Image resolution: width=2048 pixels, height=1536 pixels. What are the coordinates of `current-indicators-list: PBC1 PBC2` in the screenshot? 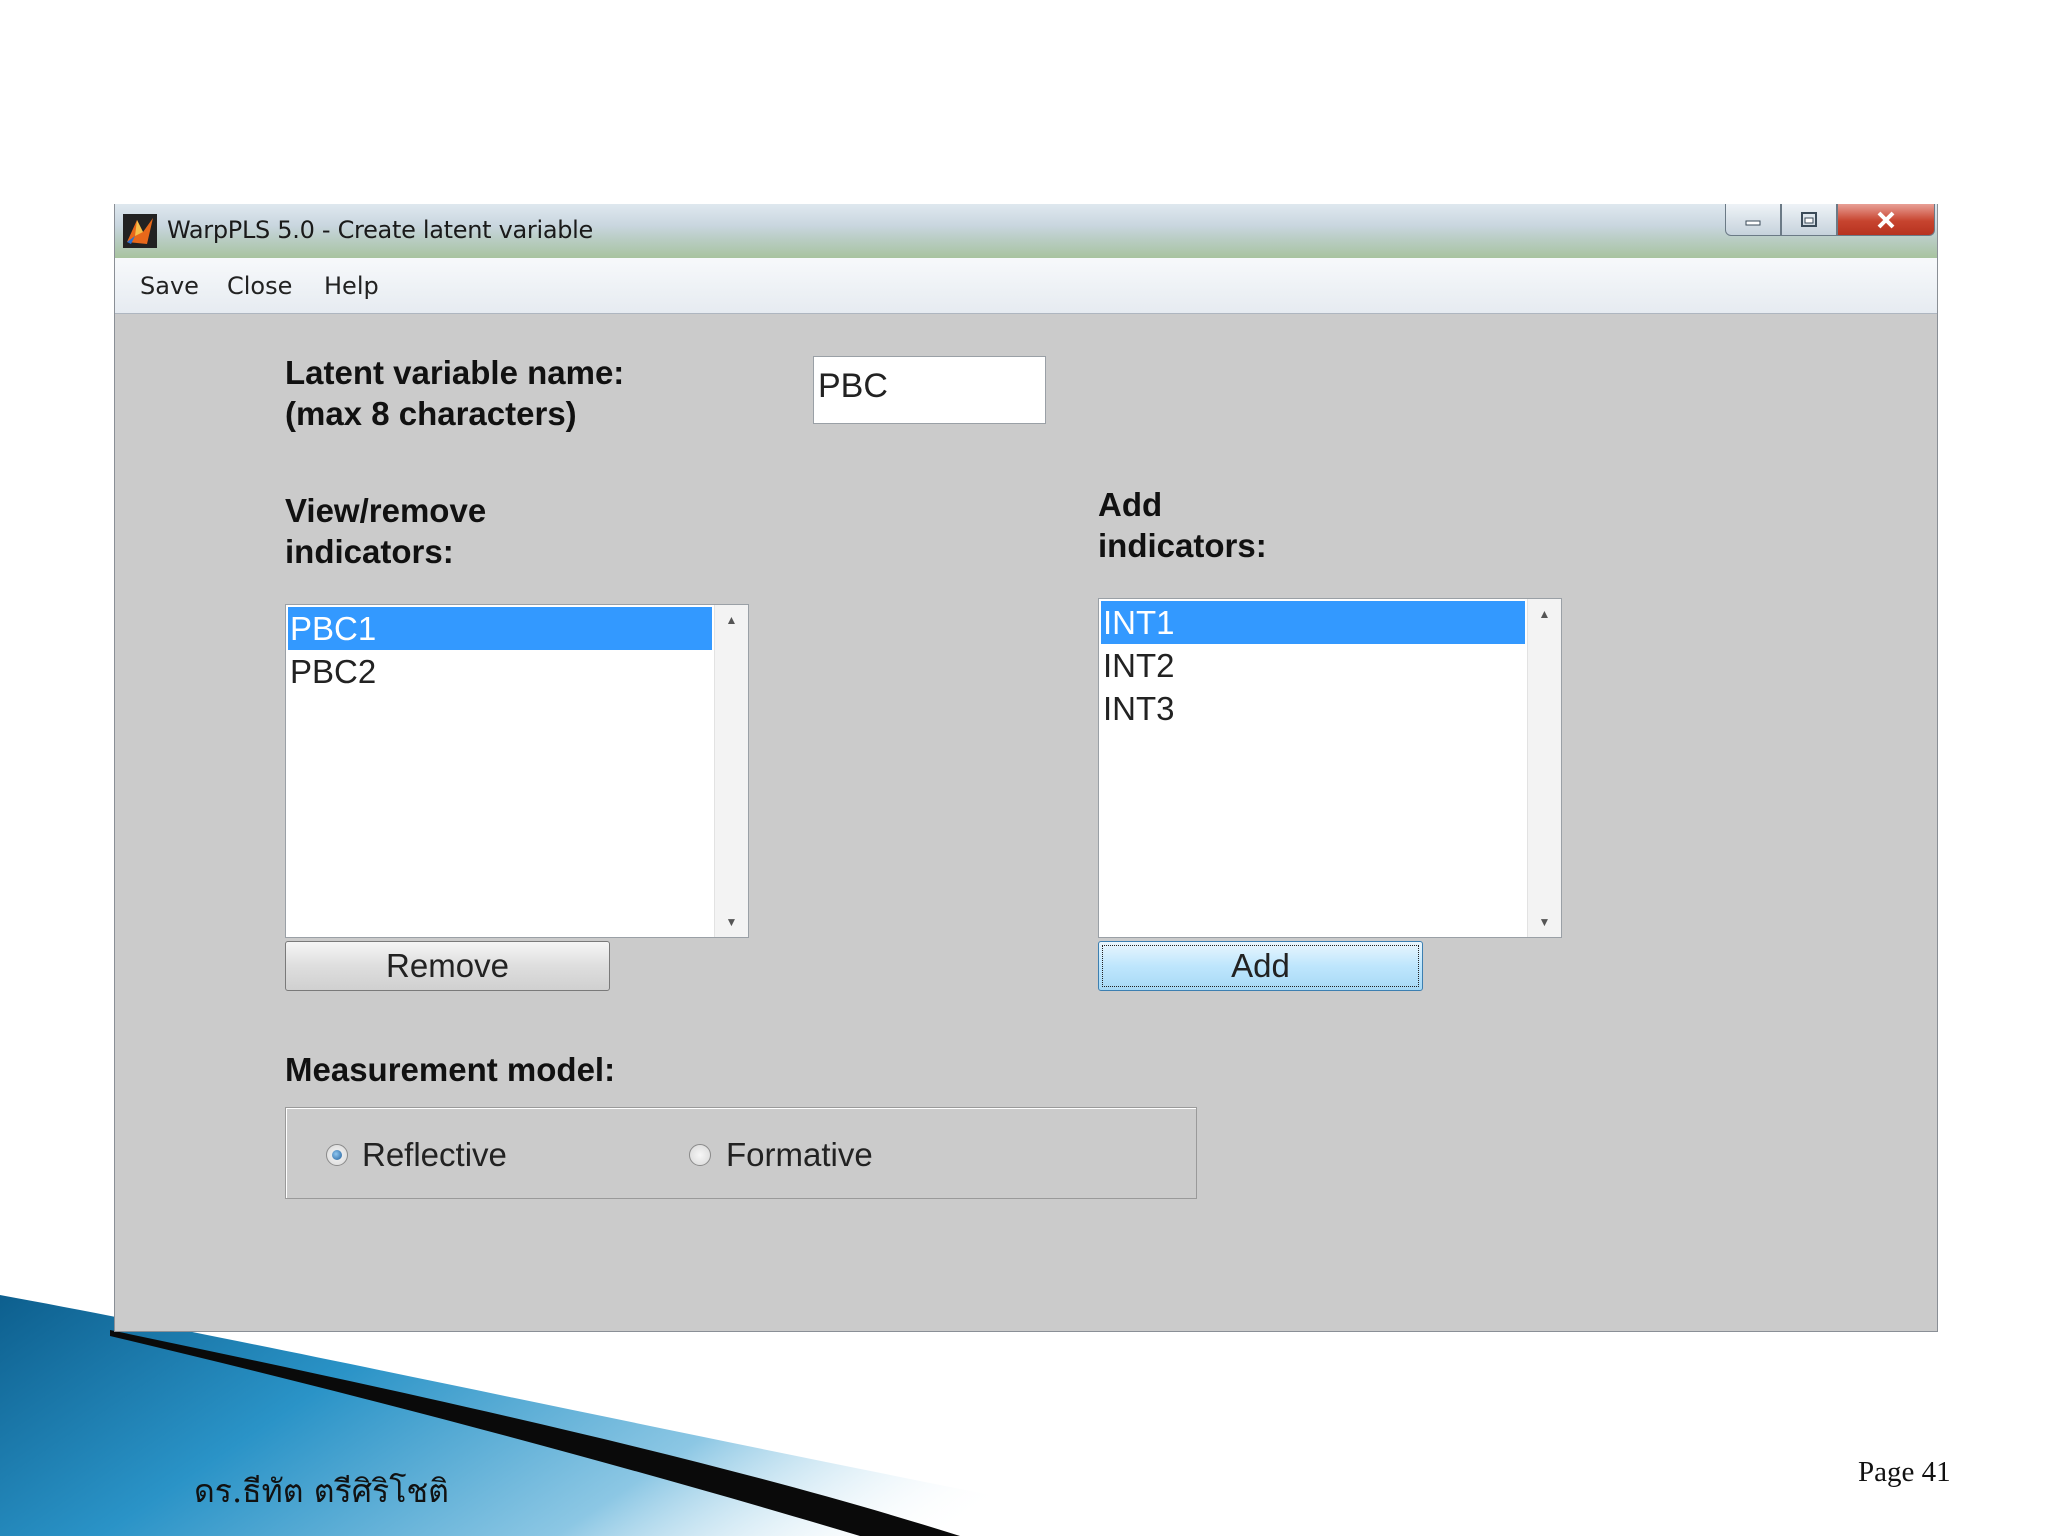 It's located at (500, 650).